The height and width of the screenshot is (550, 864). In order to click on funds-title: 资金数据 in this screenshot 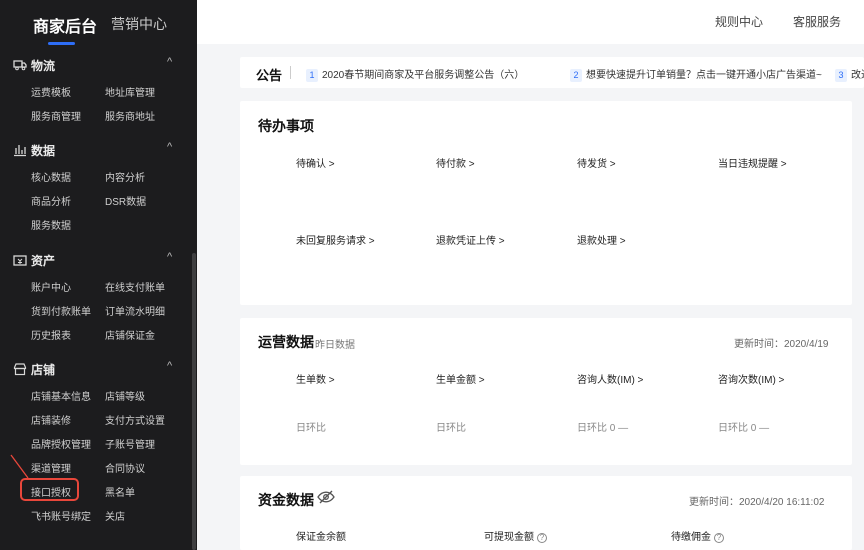, I will do `click(286, 500)`.